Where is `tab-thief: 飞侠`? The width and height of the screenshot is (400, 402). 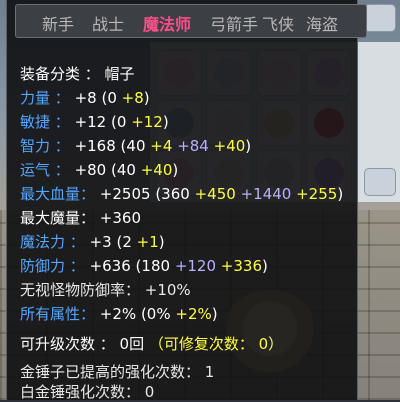 tab-thief: 飞侠 is located at coordinates (278, 23).